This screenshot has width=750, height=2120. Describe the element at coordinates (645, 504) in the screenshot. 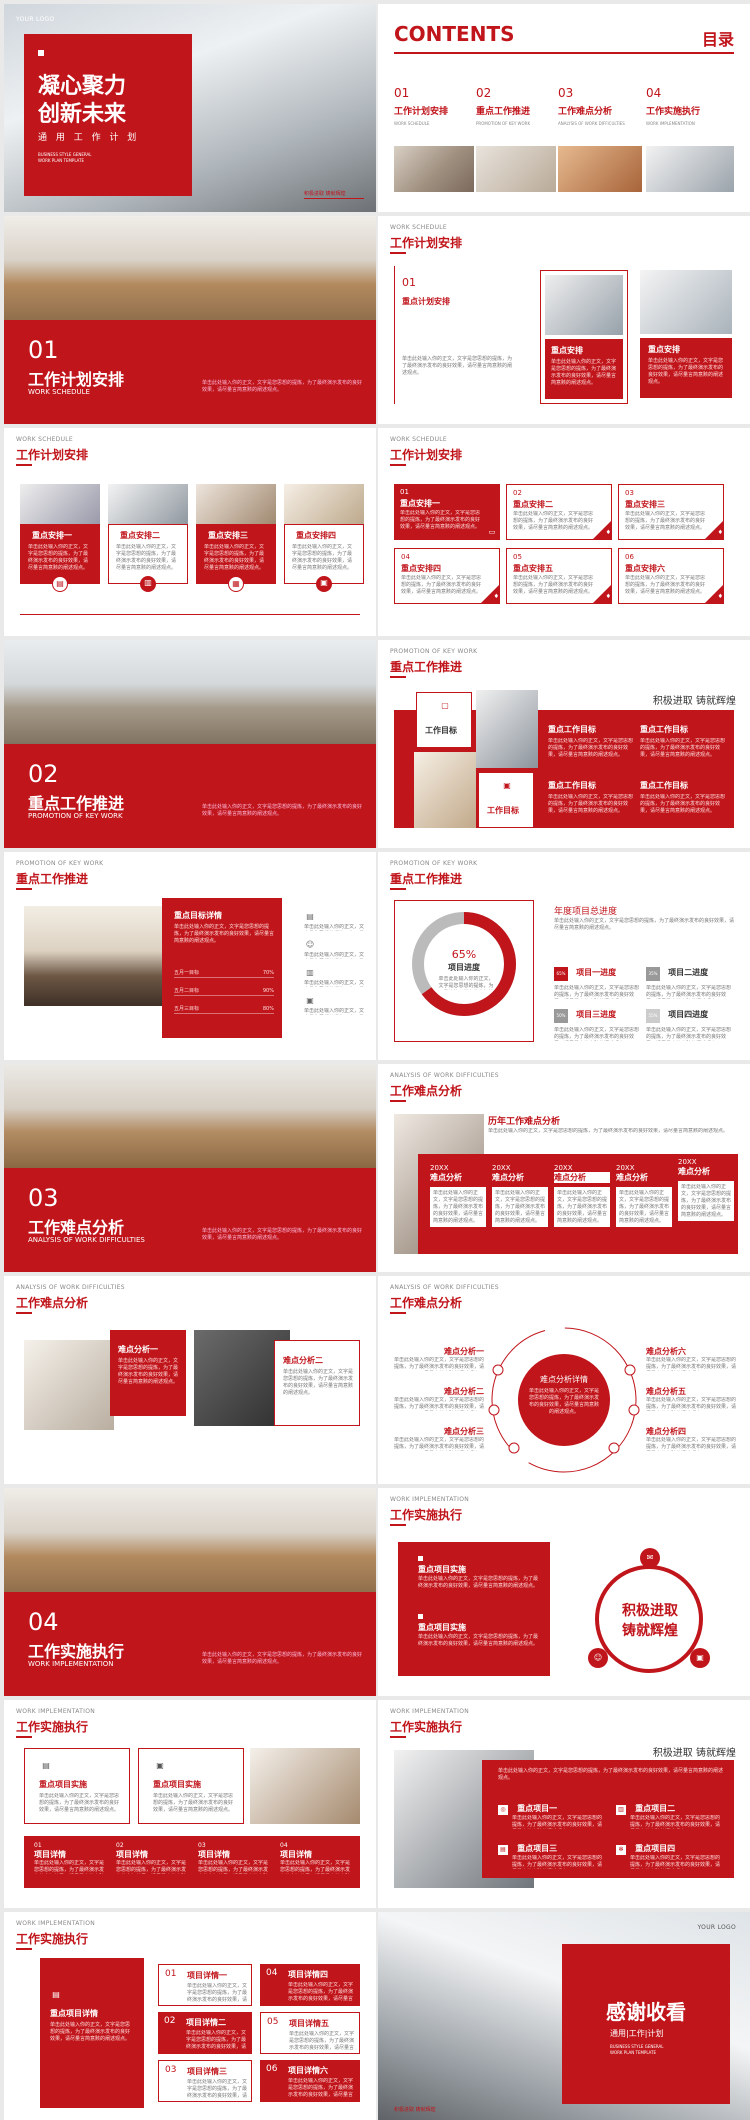

I see `grid-label: 重点安排三` at that location.